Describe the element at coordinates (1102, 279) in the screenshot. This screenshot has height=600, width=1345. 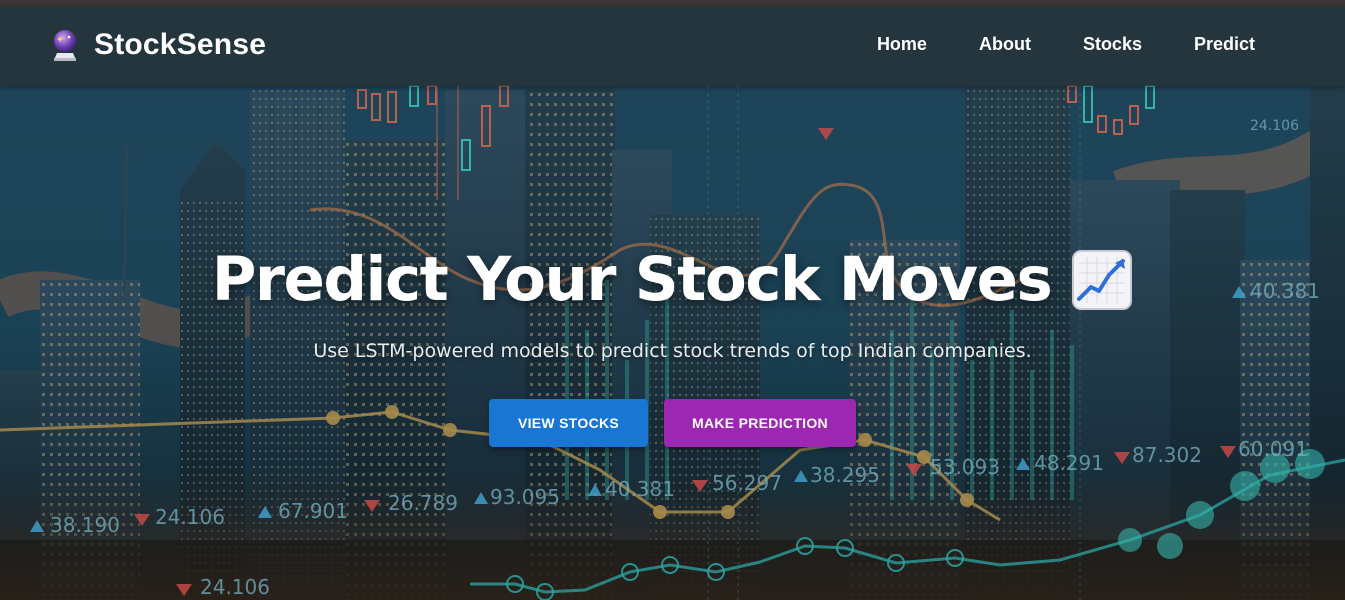
I see `chart-increasing-icon` at that location.